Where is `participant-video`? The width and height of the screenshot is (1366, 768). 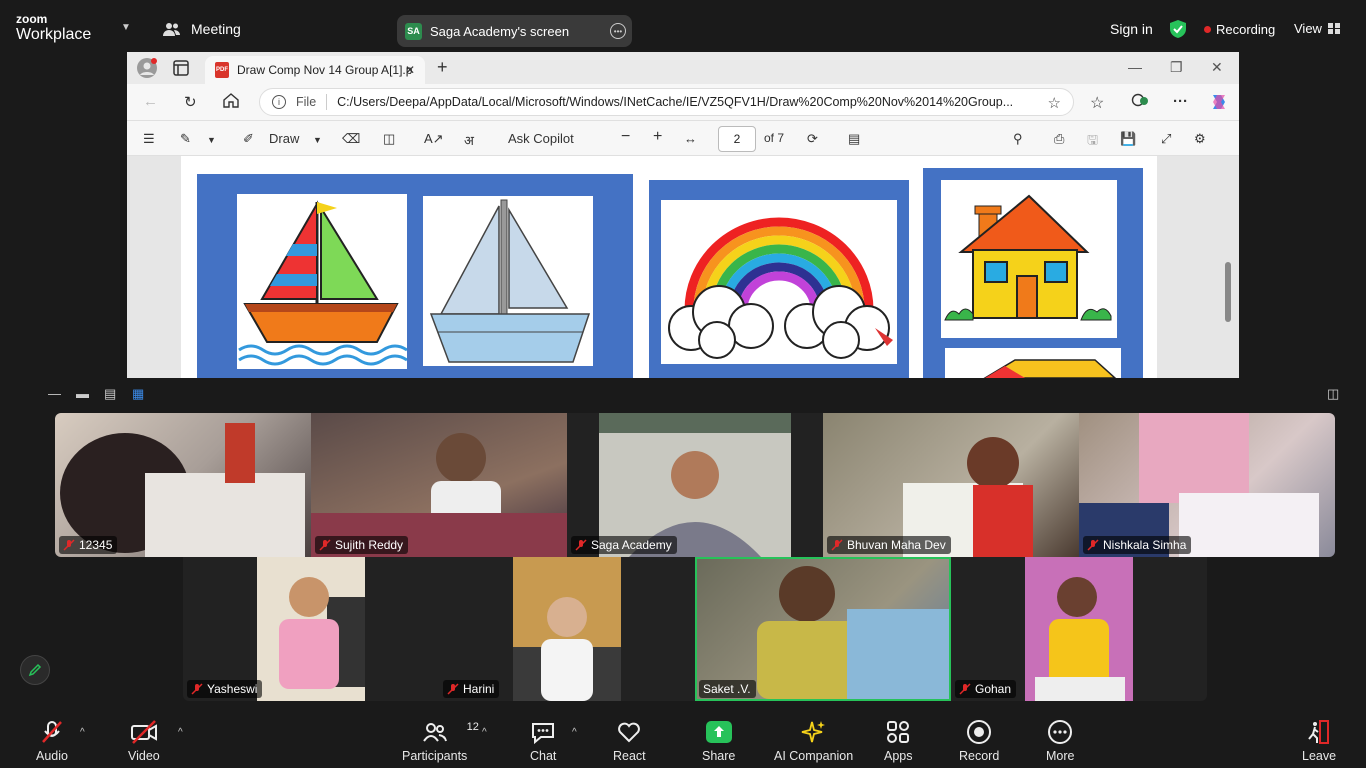 participant-video is located at coordinates (567, 629).